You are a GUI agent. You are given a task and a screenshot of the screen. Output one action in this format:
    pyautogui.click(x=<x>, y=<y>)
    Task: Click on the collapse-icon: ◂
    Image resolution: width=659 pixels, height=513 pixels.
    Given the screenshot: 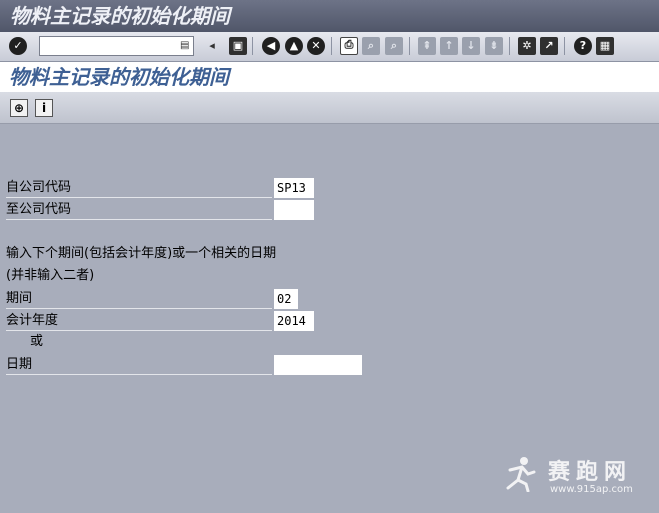 What is the action you would take?
    pyautogui.click(x=212, y=46)
    